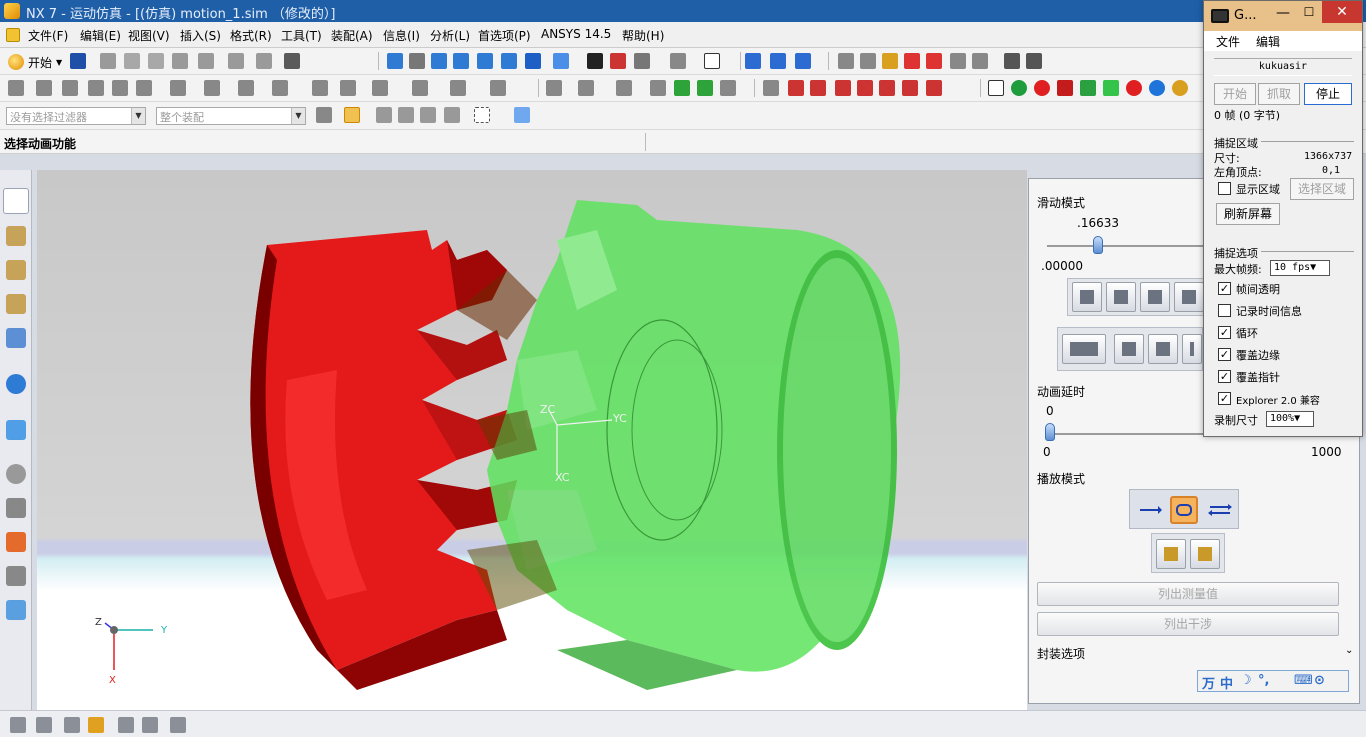 The height and width of the screenshot is (737, 1366). What do you see at coordinates (658, 88) in the screenshot?
I see `measure-icon` at bounding box center [658, 88].